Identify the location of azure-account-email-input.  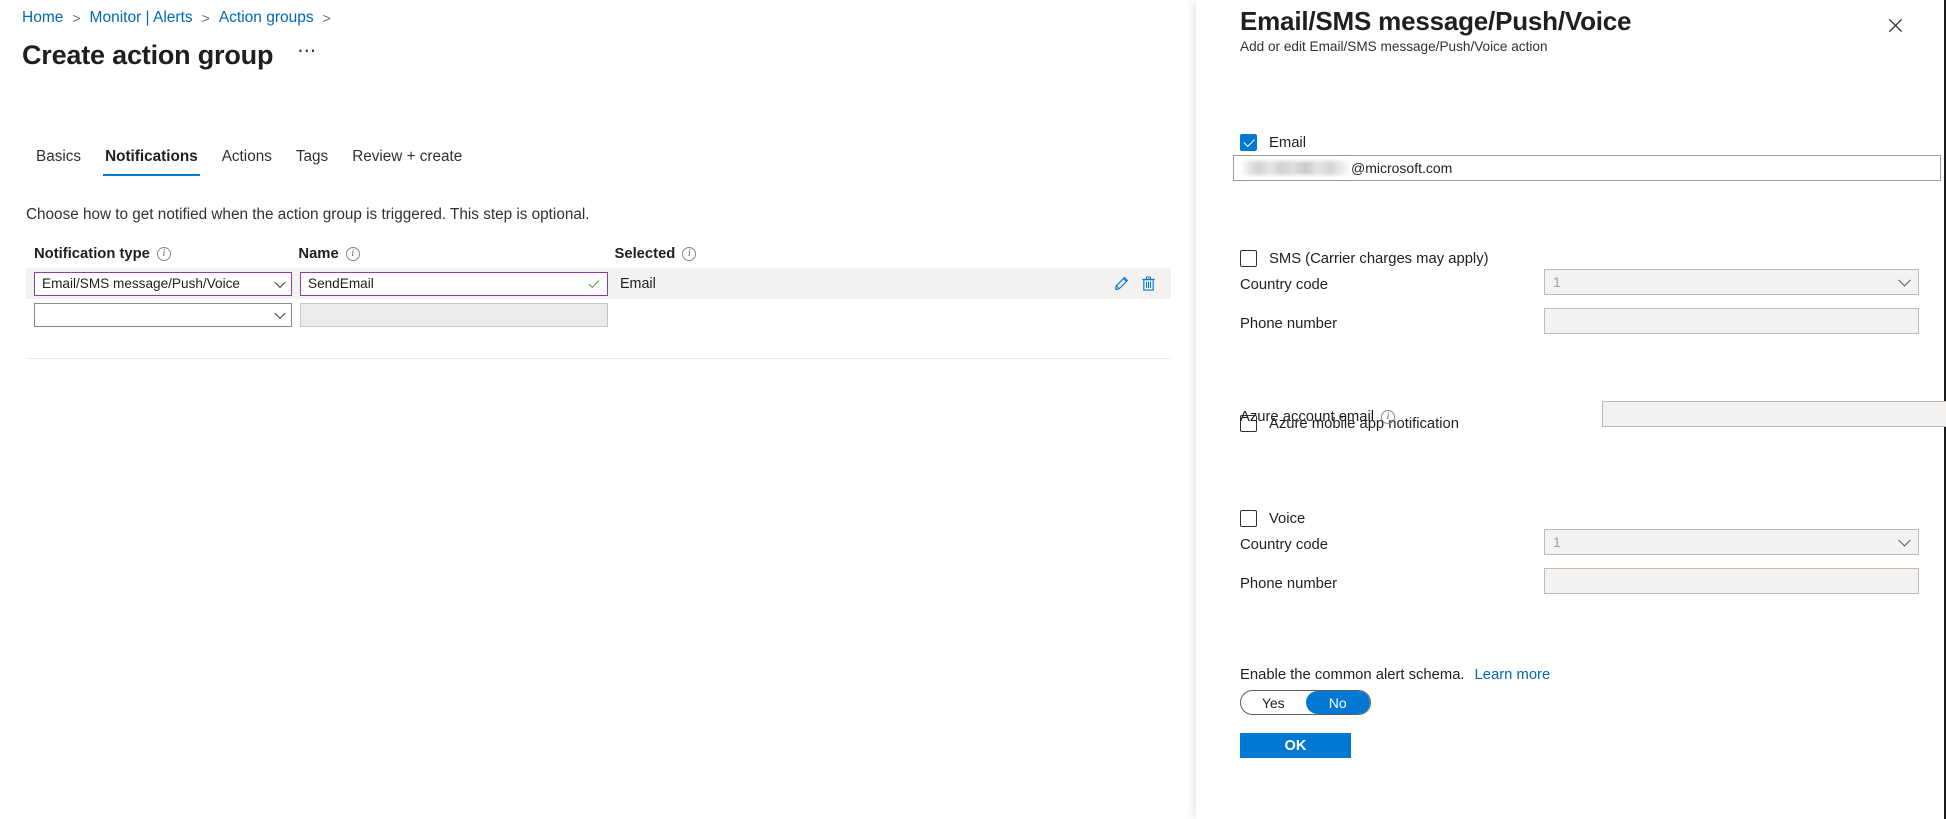
(1774, 414).